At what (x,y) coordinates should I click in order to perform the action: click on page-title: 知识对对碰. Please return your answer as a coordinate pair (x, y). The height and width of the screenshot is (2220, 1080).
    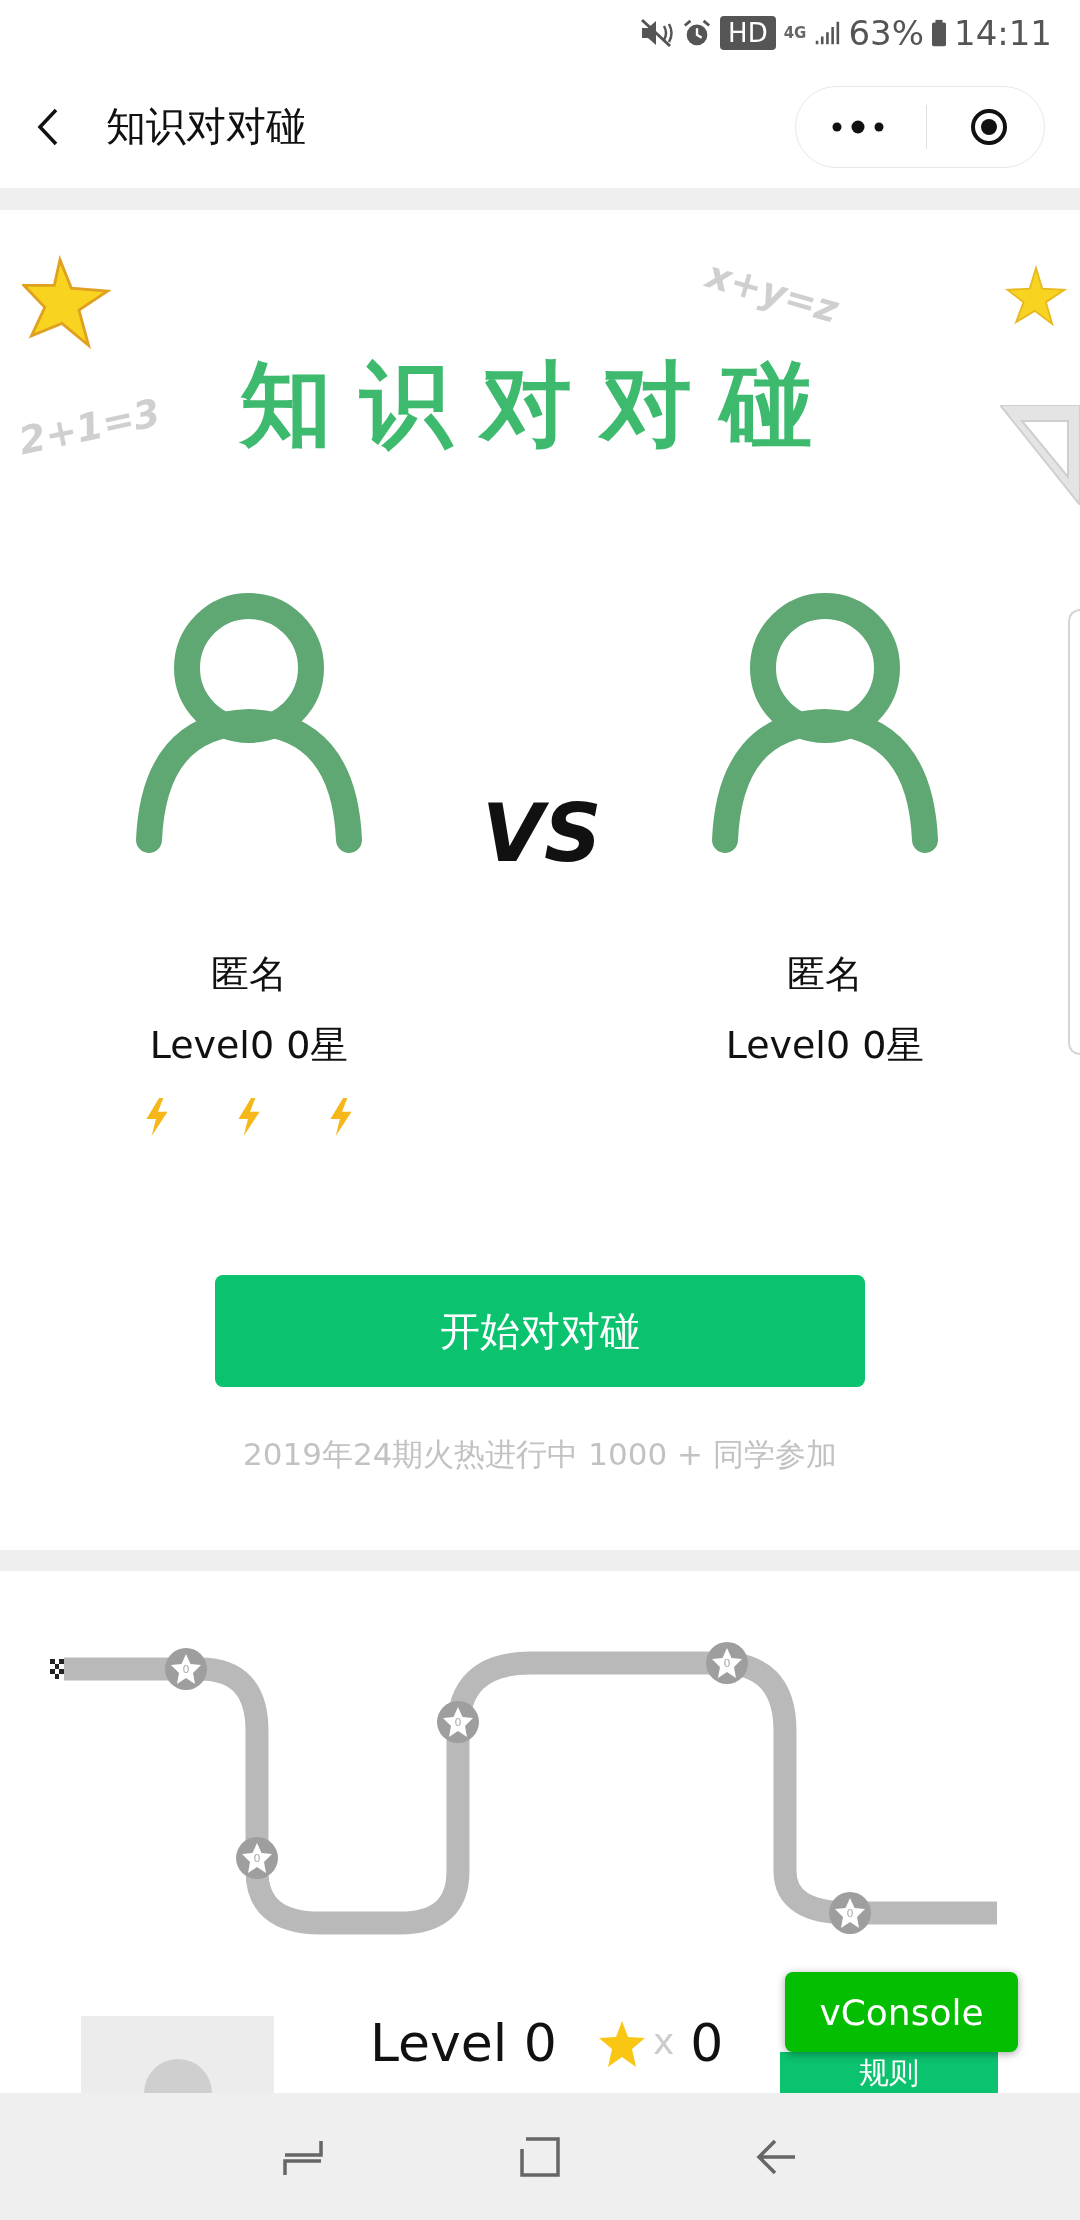
    Looking at the image, I should click on (206, 126).